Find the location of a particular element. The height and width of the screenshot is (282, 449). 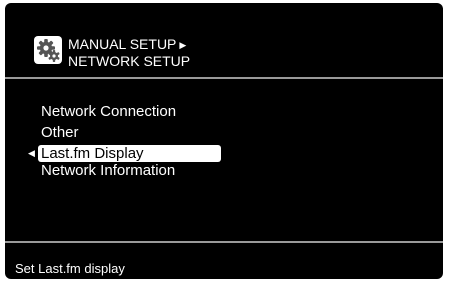

breadcrumb-label: MANUAL SETUP is located at coordinates (122, 44).